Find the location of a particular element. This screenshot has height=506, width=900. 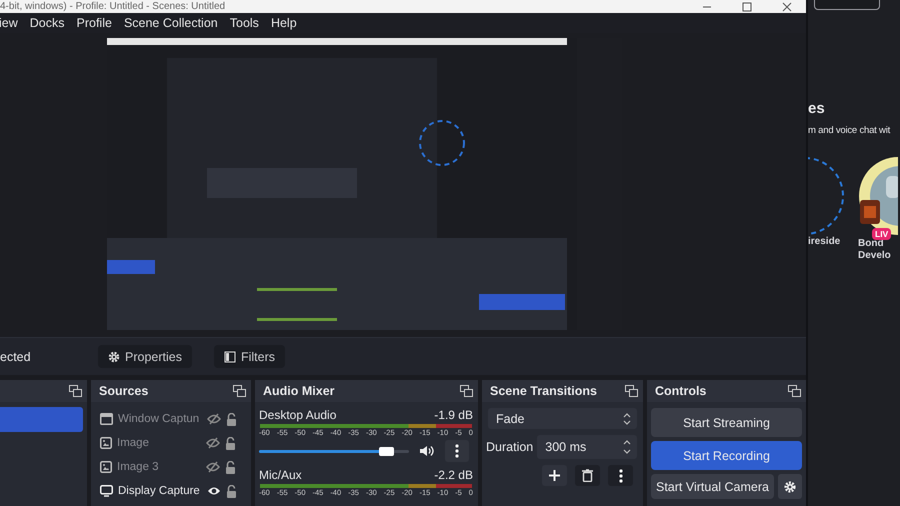

control-button: Start Virtual Camera is located at coordinates (712, 486).